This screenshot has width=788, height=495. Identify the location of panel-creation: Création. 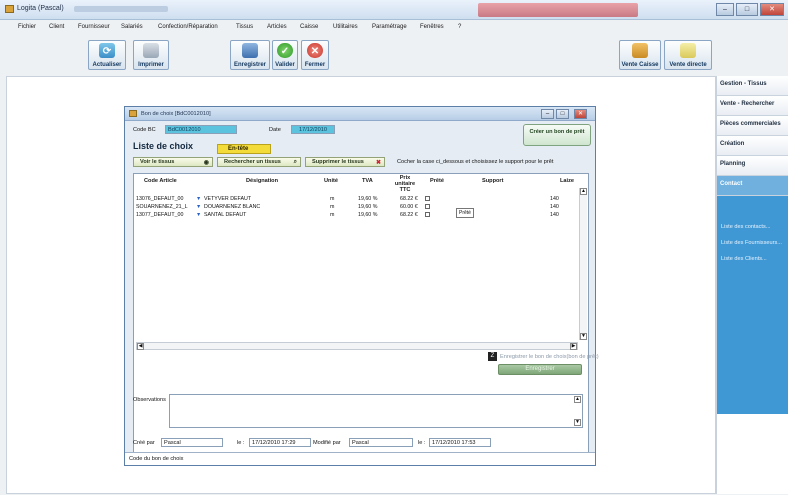
(752, 146).